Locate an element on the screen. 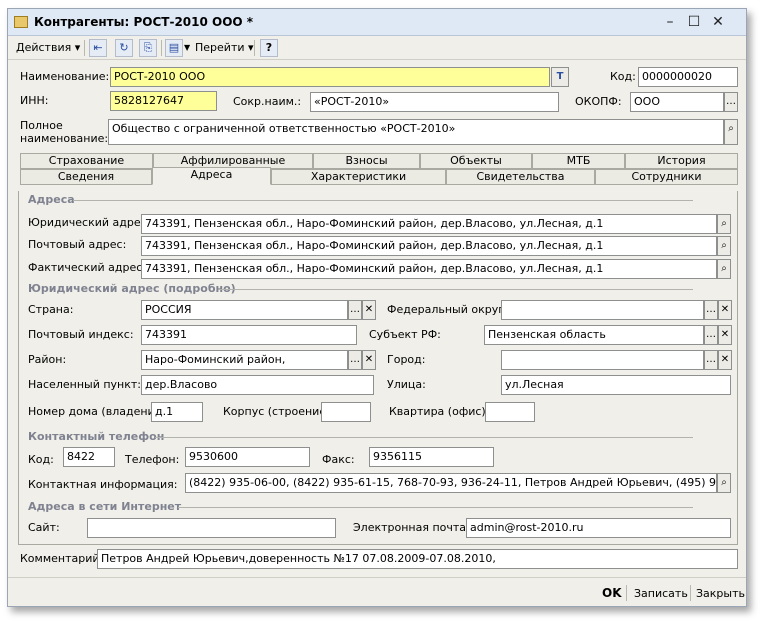  subject-label: Субъект РФ: is located at coordinates (405, 334).